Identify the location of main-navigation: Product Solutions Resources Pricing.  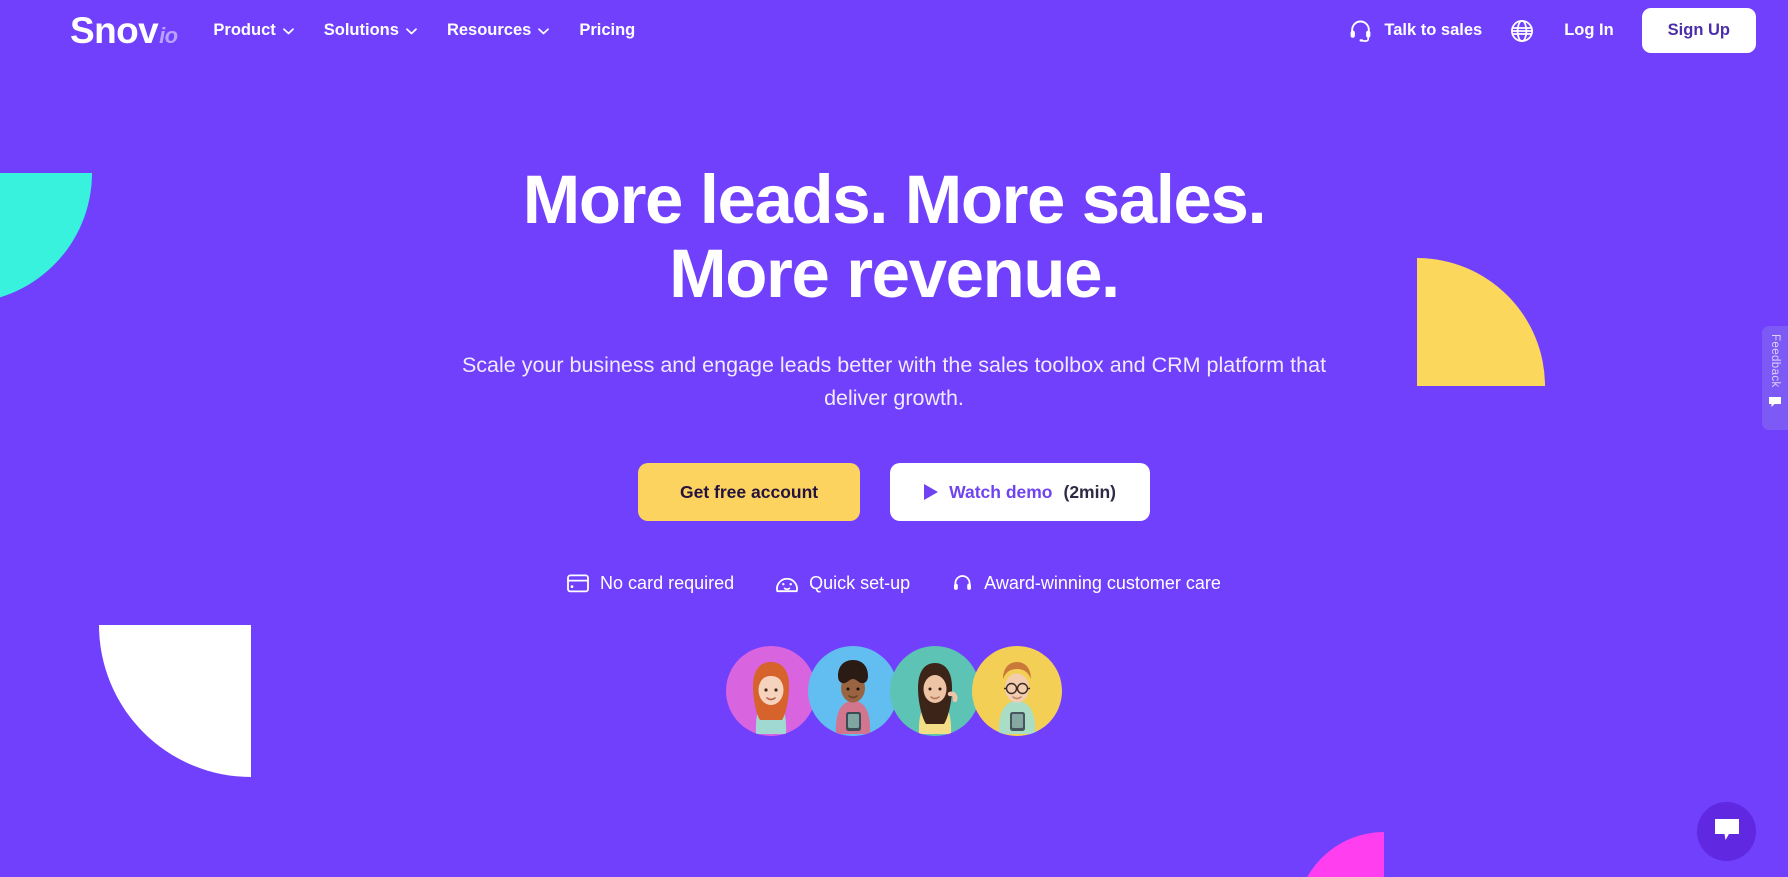
(424, 30).